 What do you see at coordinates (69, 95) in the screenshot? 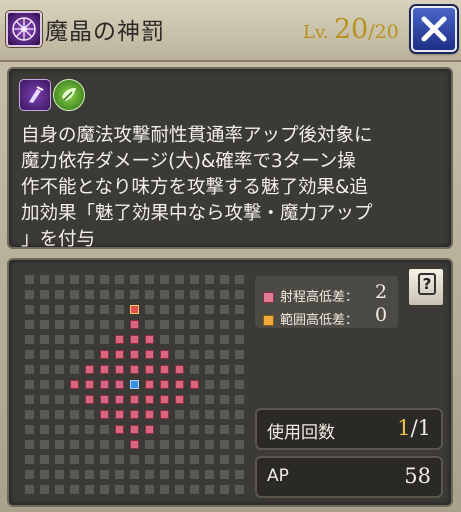
I see `charm-status-icon` at bounding box center [69, 95].